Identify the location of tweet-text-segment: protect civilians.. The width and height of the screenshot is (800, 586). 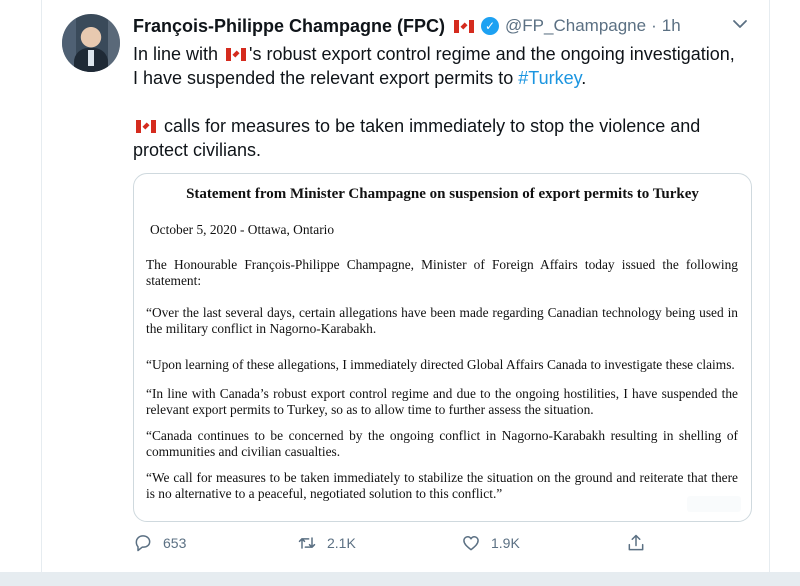
(197, 150).